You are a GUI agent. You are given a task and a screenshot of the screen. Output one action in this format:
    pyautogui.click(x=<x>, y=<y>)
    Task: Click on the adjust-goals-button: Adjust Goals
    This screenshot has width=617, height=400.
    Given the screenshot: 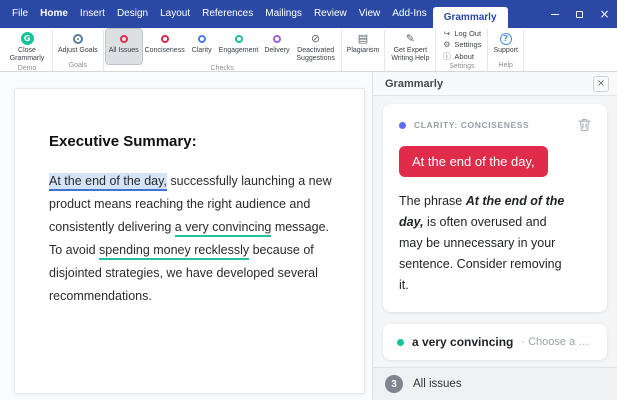 What is the action you would take?
    pyautogui.click(x=78, y=45)
    